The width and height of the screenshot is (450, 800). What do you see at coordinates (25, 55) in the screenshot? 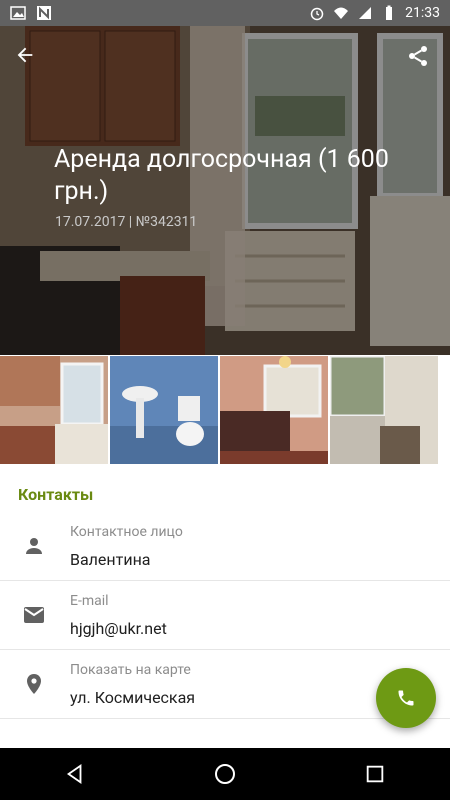
I see `arrow-back-icon` at bounding box center [25, 55].